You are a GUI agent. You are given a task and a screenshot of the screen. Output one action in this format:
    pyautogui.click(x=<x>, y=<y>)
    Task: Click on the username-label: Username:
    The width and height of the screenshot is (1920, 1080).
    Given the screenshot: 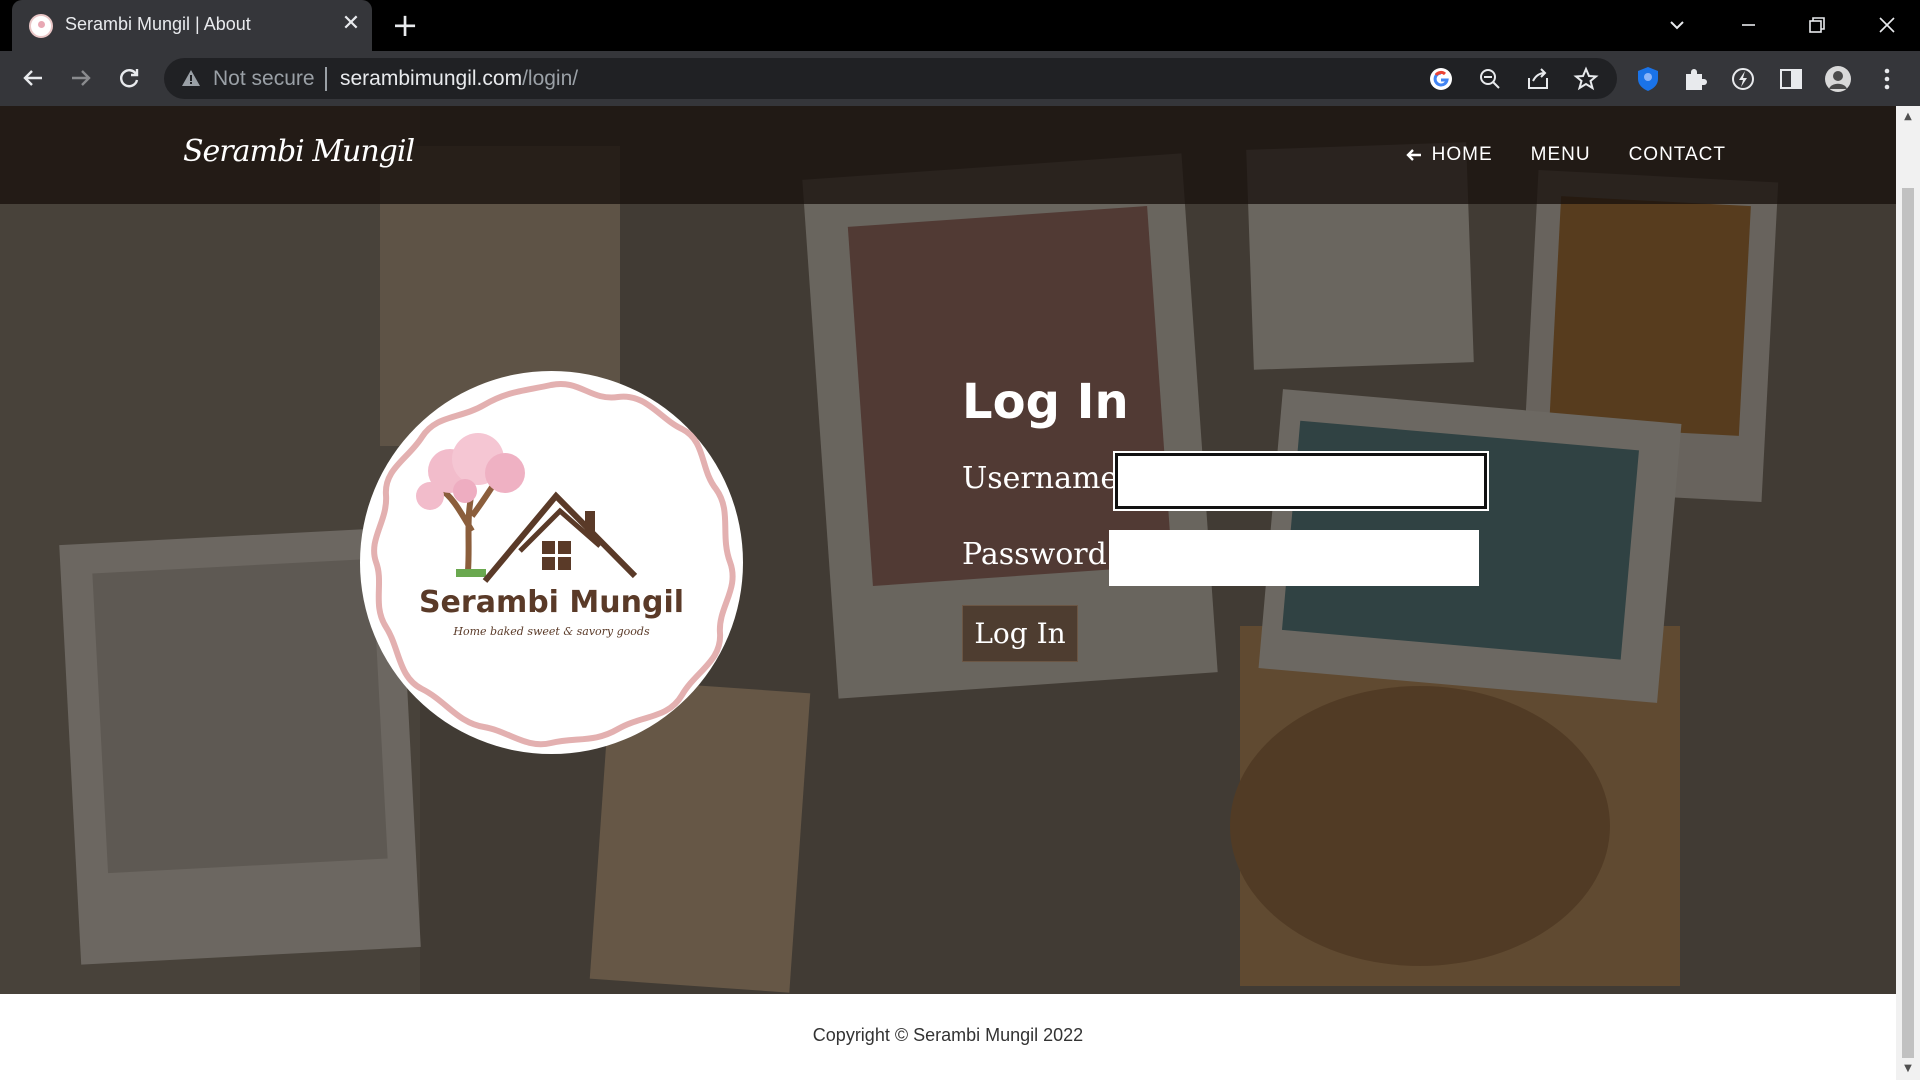 What is the action you would take?
    pyautogui.click(x=1045, y=478)
    